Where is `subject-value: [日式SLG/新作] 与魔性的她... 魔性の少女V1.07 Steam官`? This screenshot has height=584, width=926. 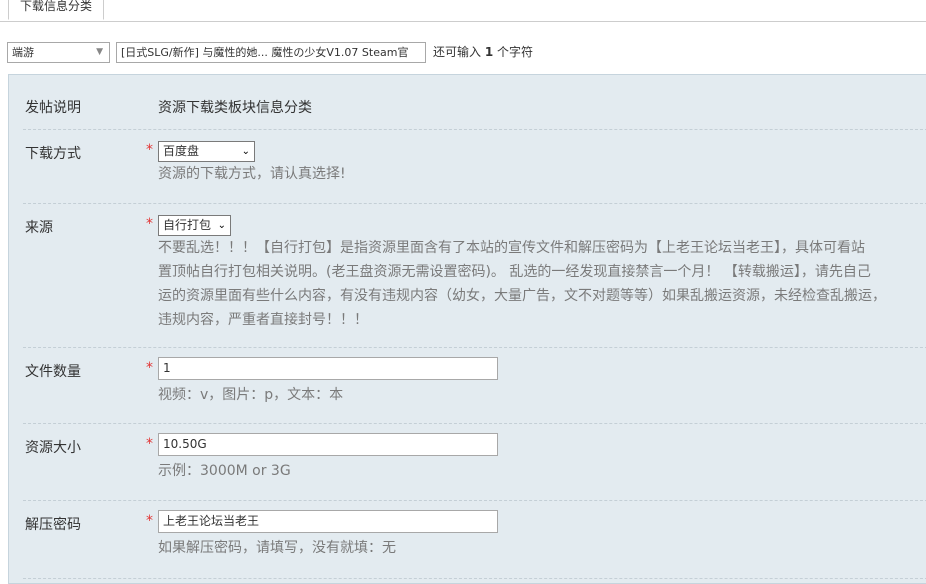
subject-value: [日式SLG/新作] 与魔性的她... 魔性の少女V1.07 Steam官 is located at coordinates (265, 52).